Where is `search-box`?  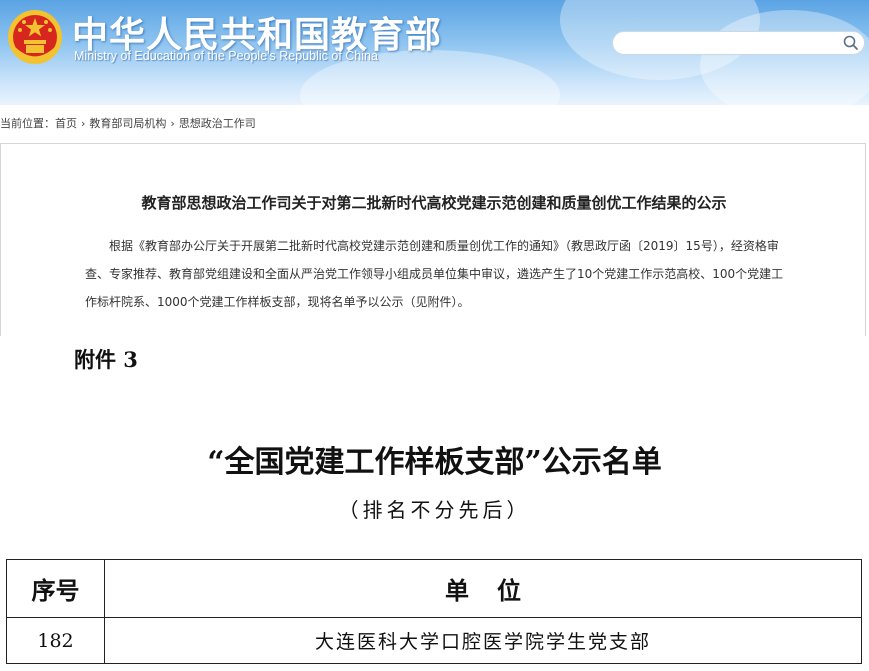
search-box is located at coordinates (738, 43).